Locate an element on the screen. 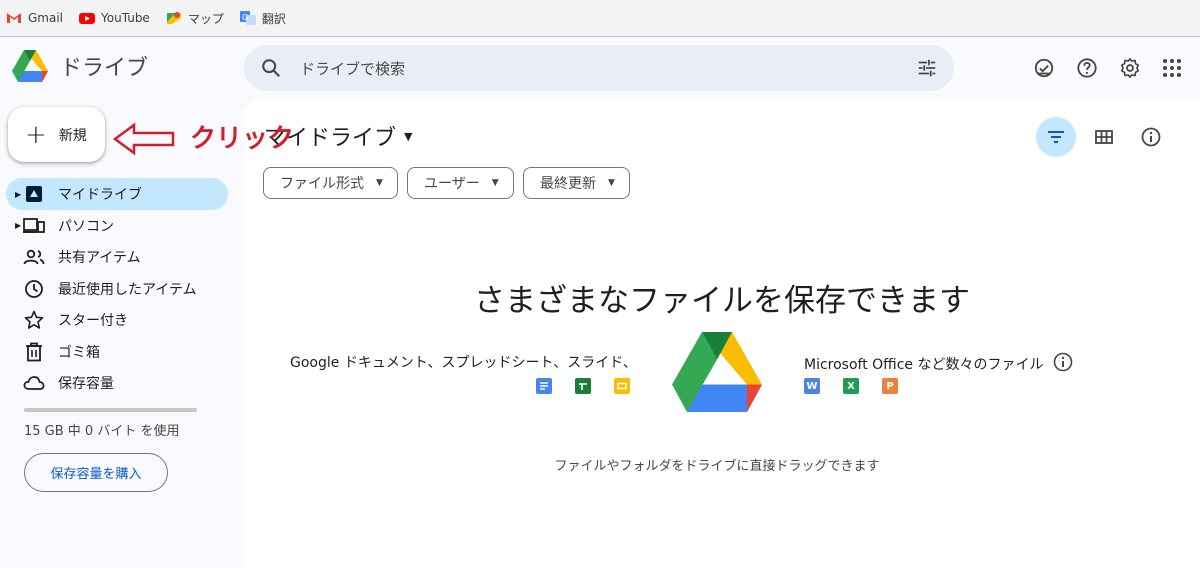 The height and width of the screenshot is (568, 1200). sidebar-item-shared: 共有アイテム is located at coordinates (117, 257).